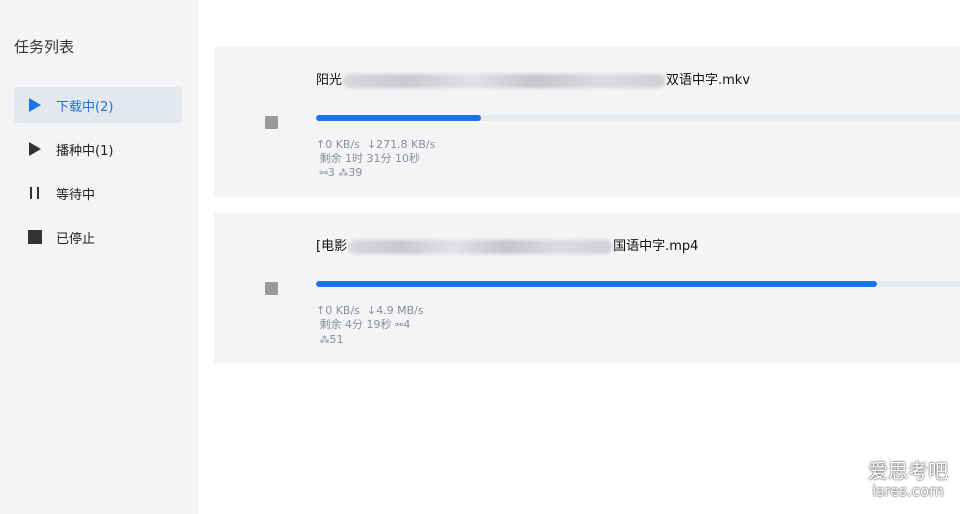 The width and height of the screenshot is (960, 514). What do you see at coordinates (76, 239) in the screenshot?
I see `sidebar-item-label: 已停止` at bounding box center [76, 239].